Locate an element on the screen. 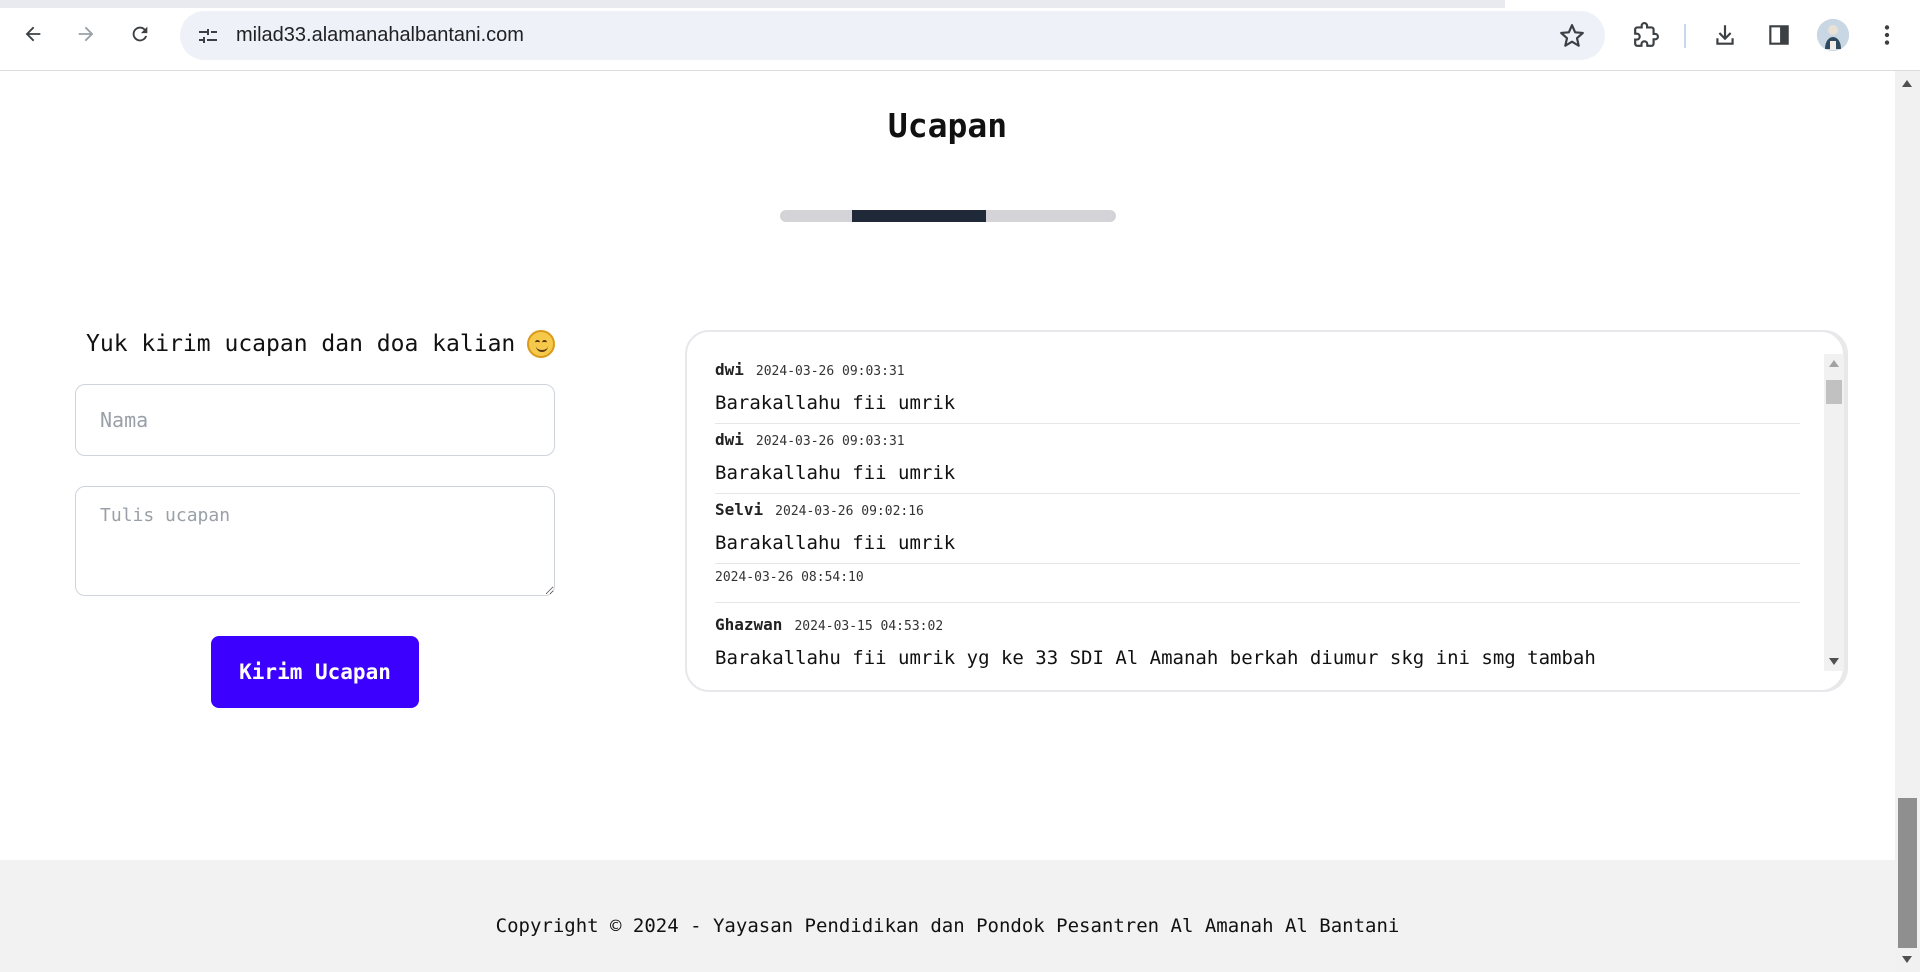 Image resolution: width=1920 pixels, height=972 pixels. hugging-face-emoji is located at coordinates (541, 344).